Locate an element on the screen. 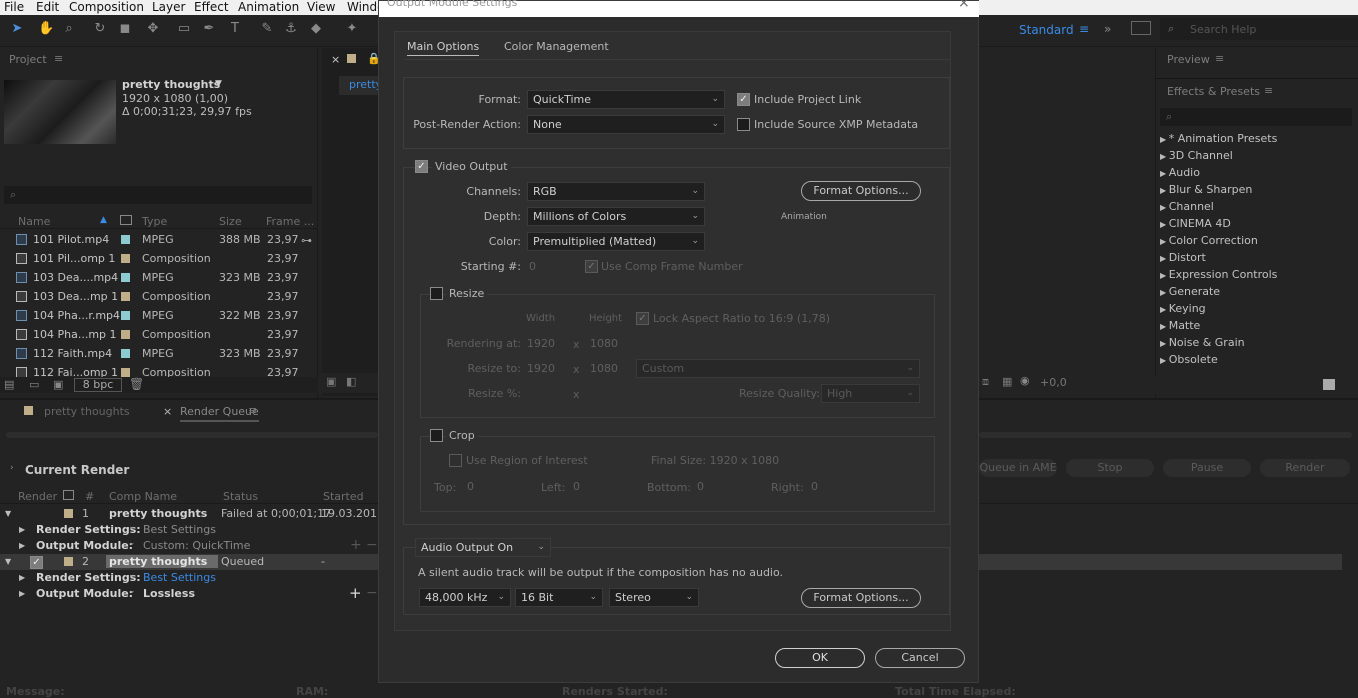  effects-category: ▶ Channel is located at coordinates (1187, 207).